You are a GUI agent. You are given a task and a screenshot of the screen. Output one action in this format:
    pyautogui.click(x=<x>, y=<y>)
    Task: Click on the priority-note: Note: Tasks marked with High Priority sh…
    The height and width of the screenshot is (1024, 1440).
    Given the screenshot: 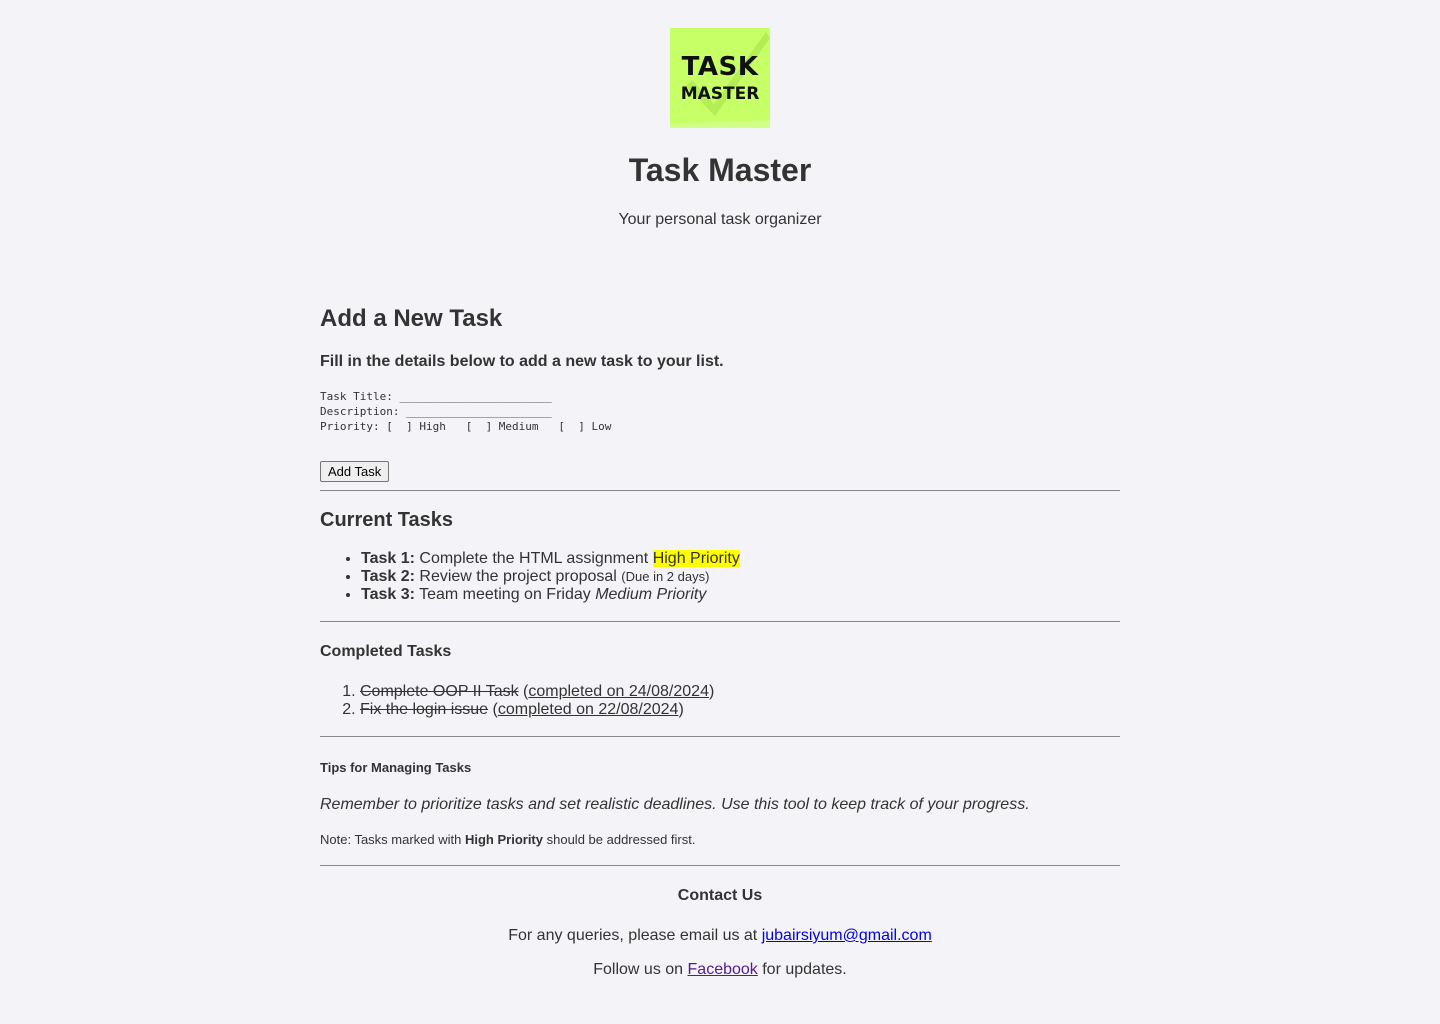 What is the action you would take?
    pyautogui.click(x=507, y=839)
    